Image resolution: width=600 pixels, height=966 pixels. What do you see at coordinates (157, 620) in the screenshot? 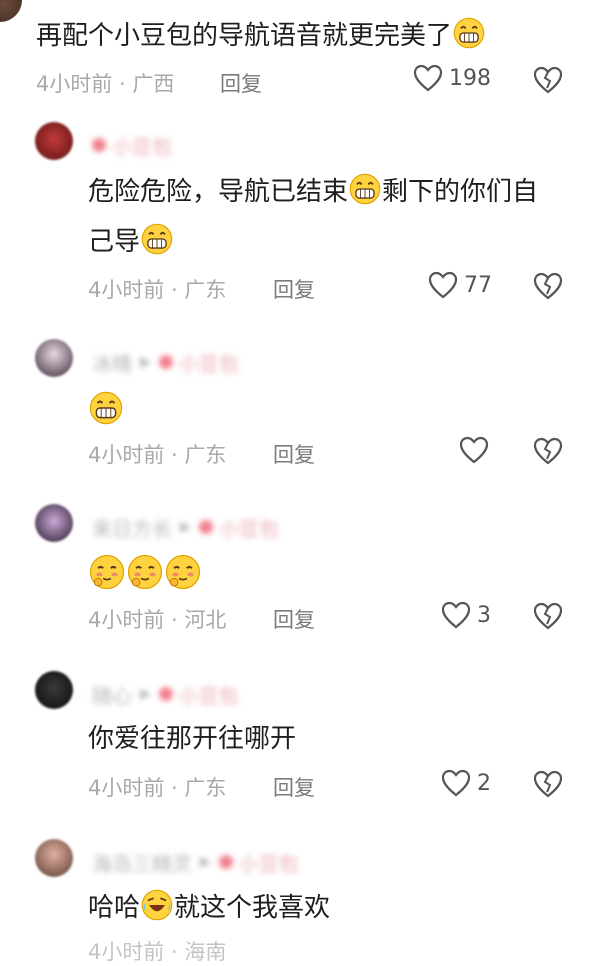
I see `comment-meta: 4小时前 · 河北` at bounding box center [157, 620].